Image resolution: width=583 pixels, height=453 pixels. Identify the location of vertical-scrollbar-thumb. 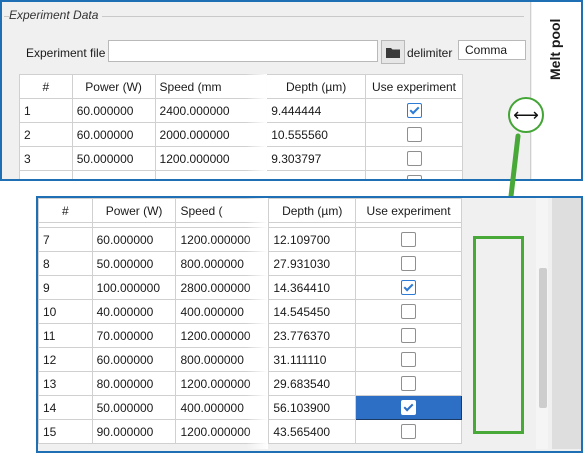
(543, 338).